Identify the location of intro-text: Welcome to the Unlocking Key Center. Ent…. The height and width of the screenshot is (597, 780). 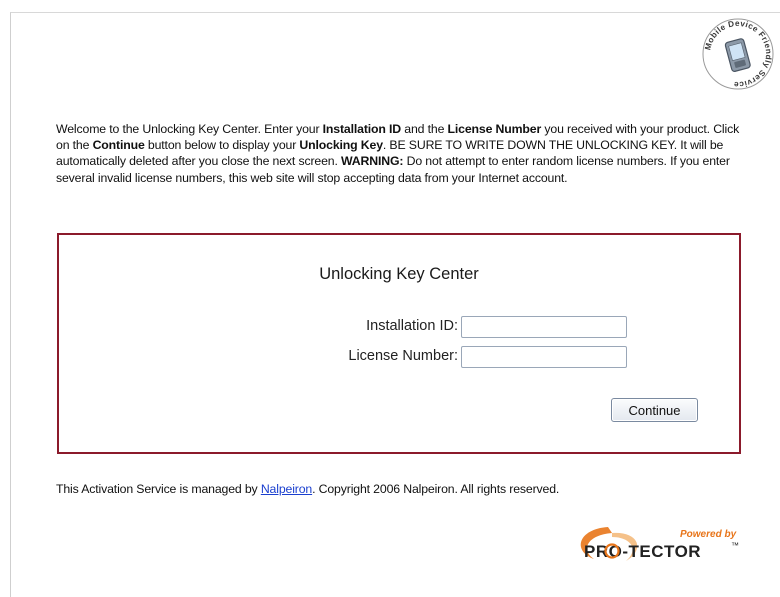
(398, 153).